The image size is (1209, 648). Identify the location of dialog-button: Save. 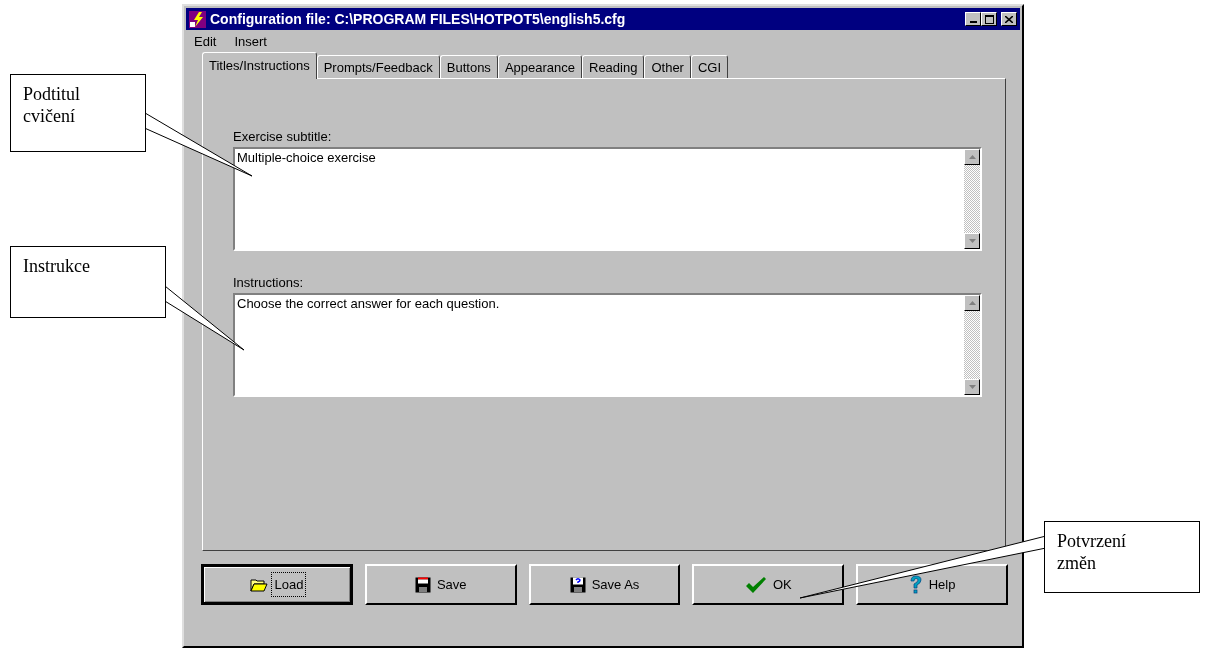
(440, 584).